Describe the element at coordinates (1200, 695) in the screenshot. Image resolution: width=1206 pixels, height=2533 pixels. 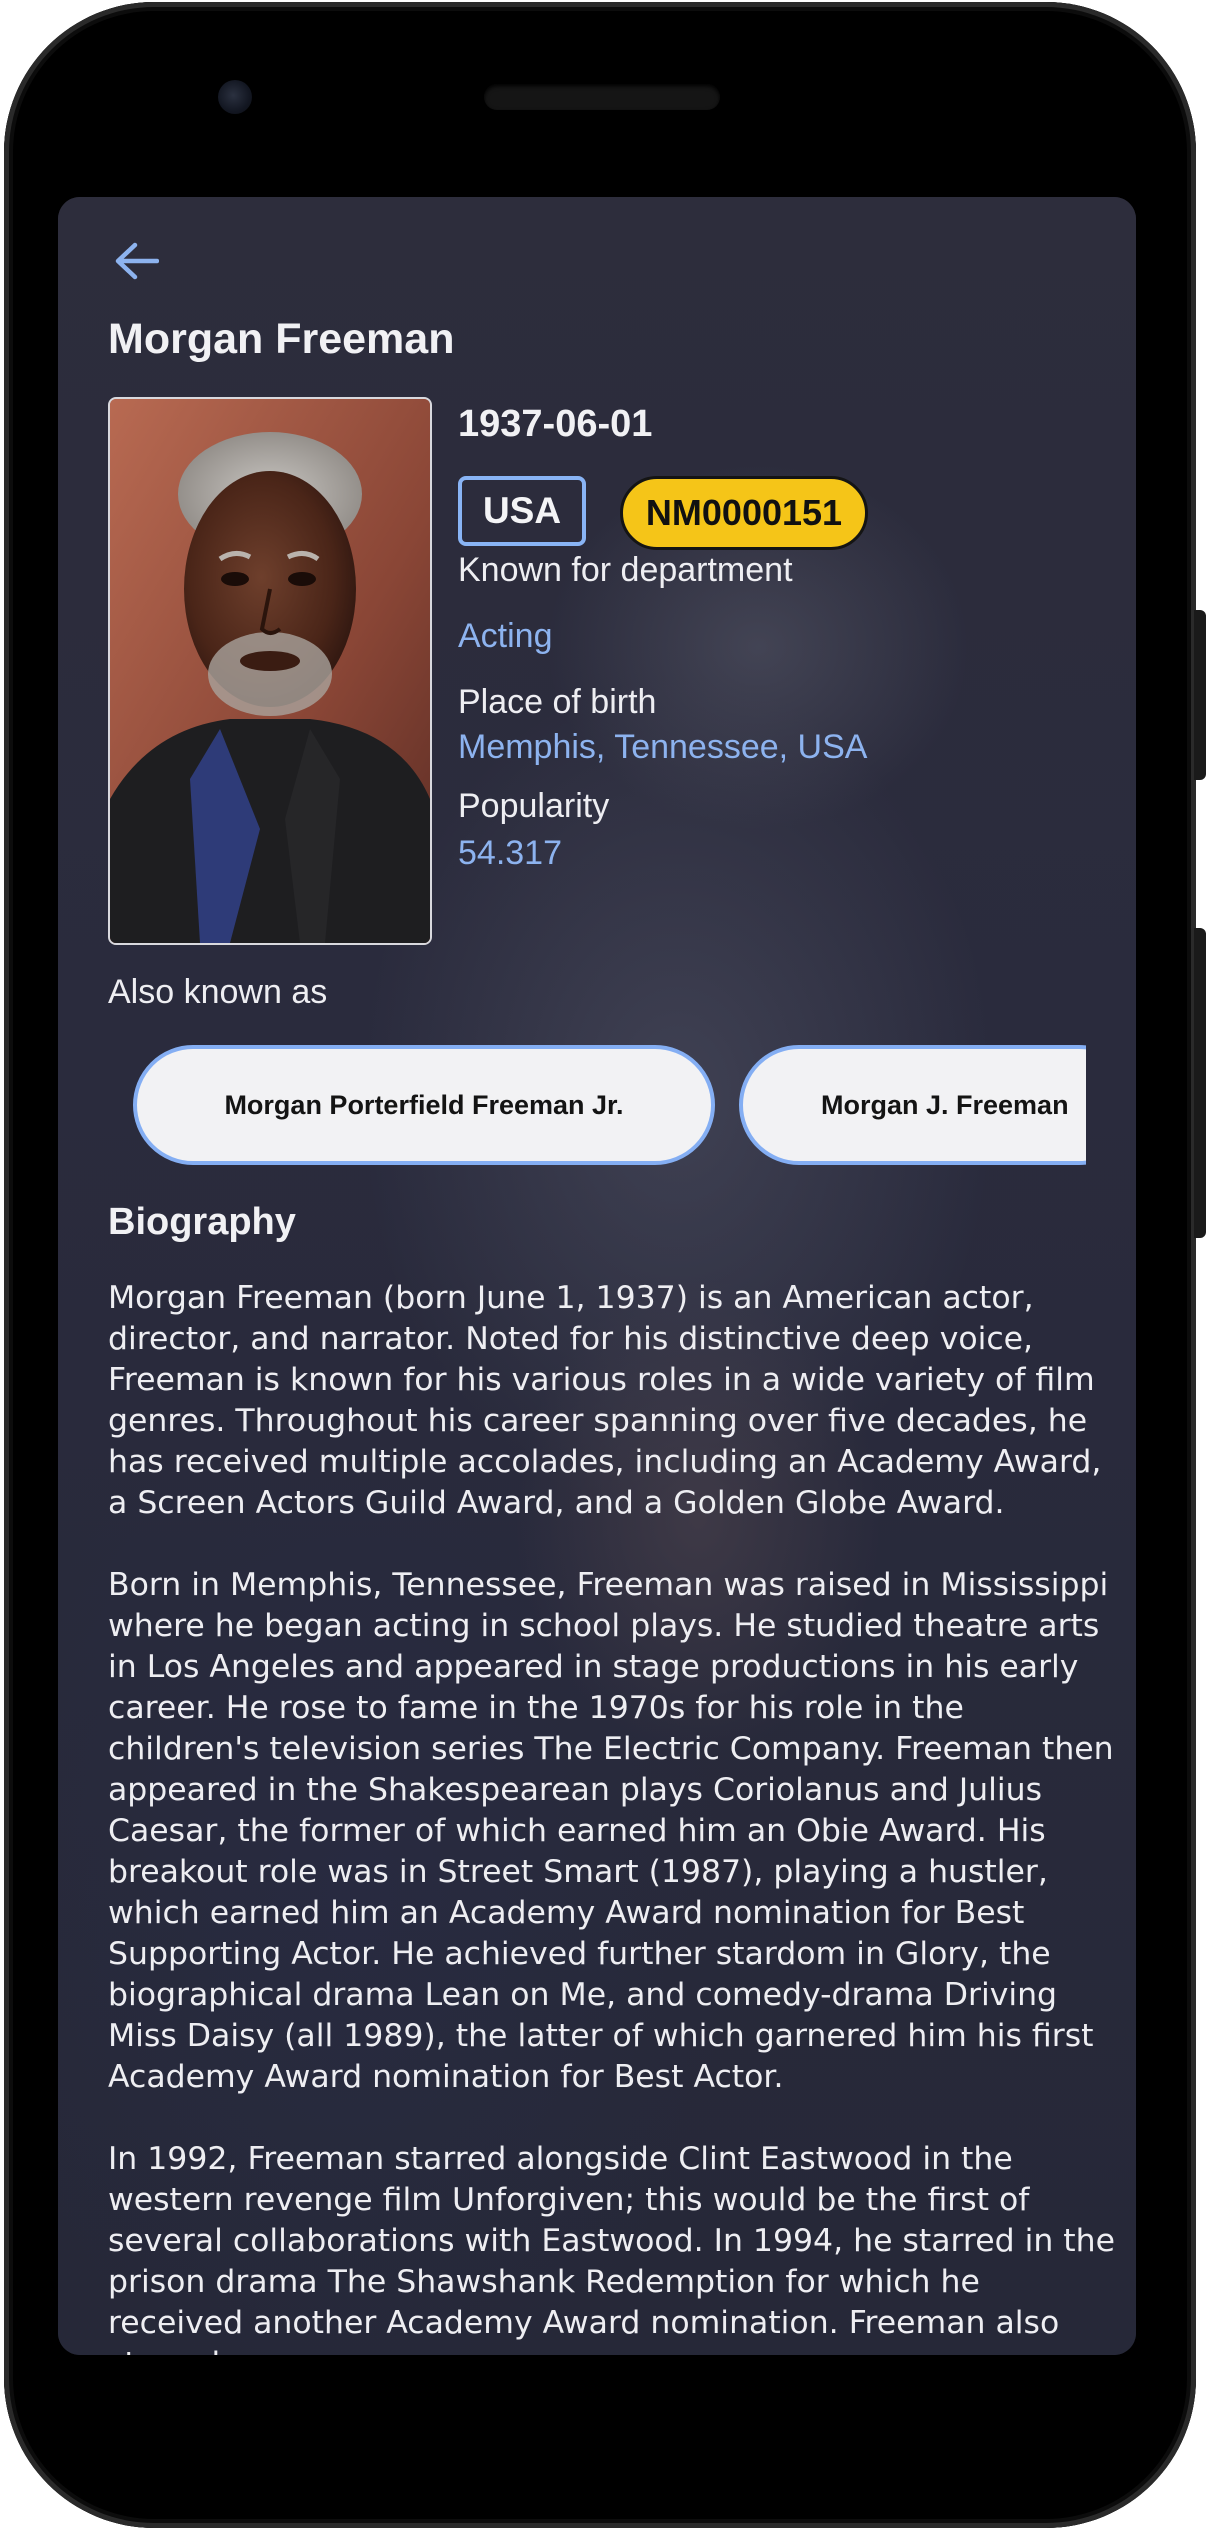
I see `power-button` at that location.